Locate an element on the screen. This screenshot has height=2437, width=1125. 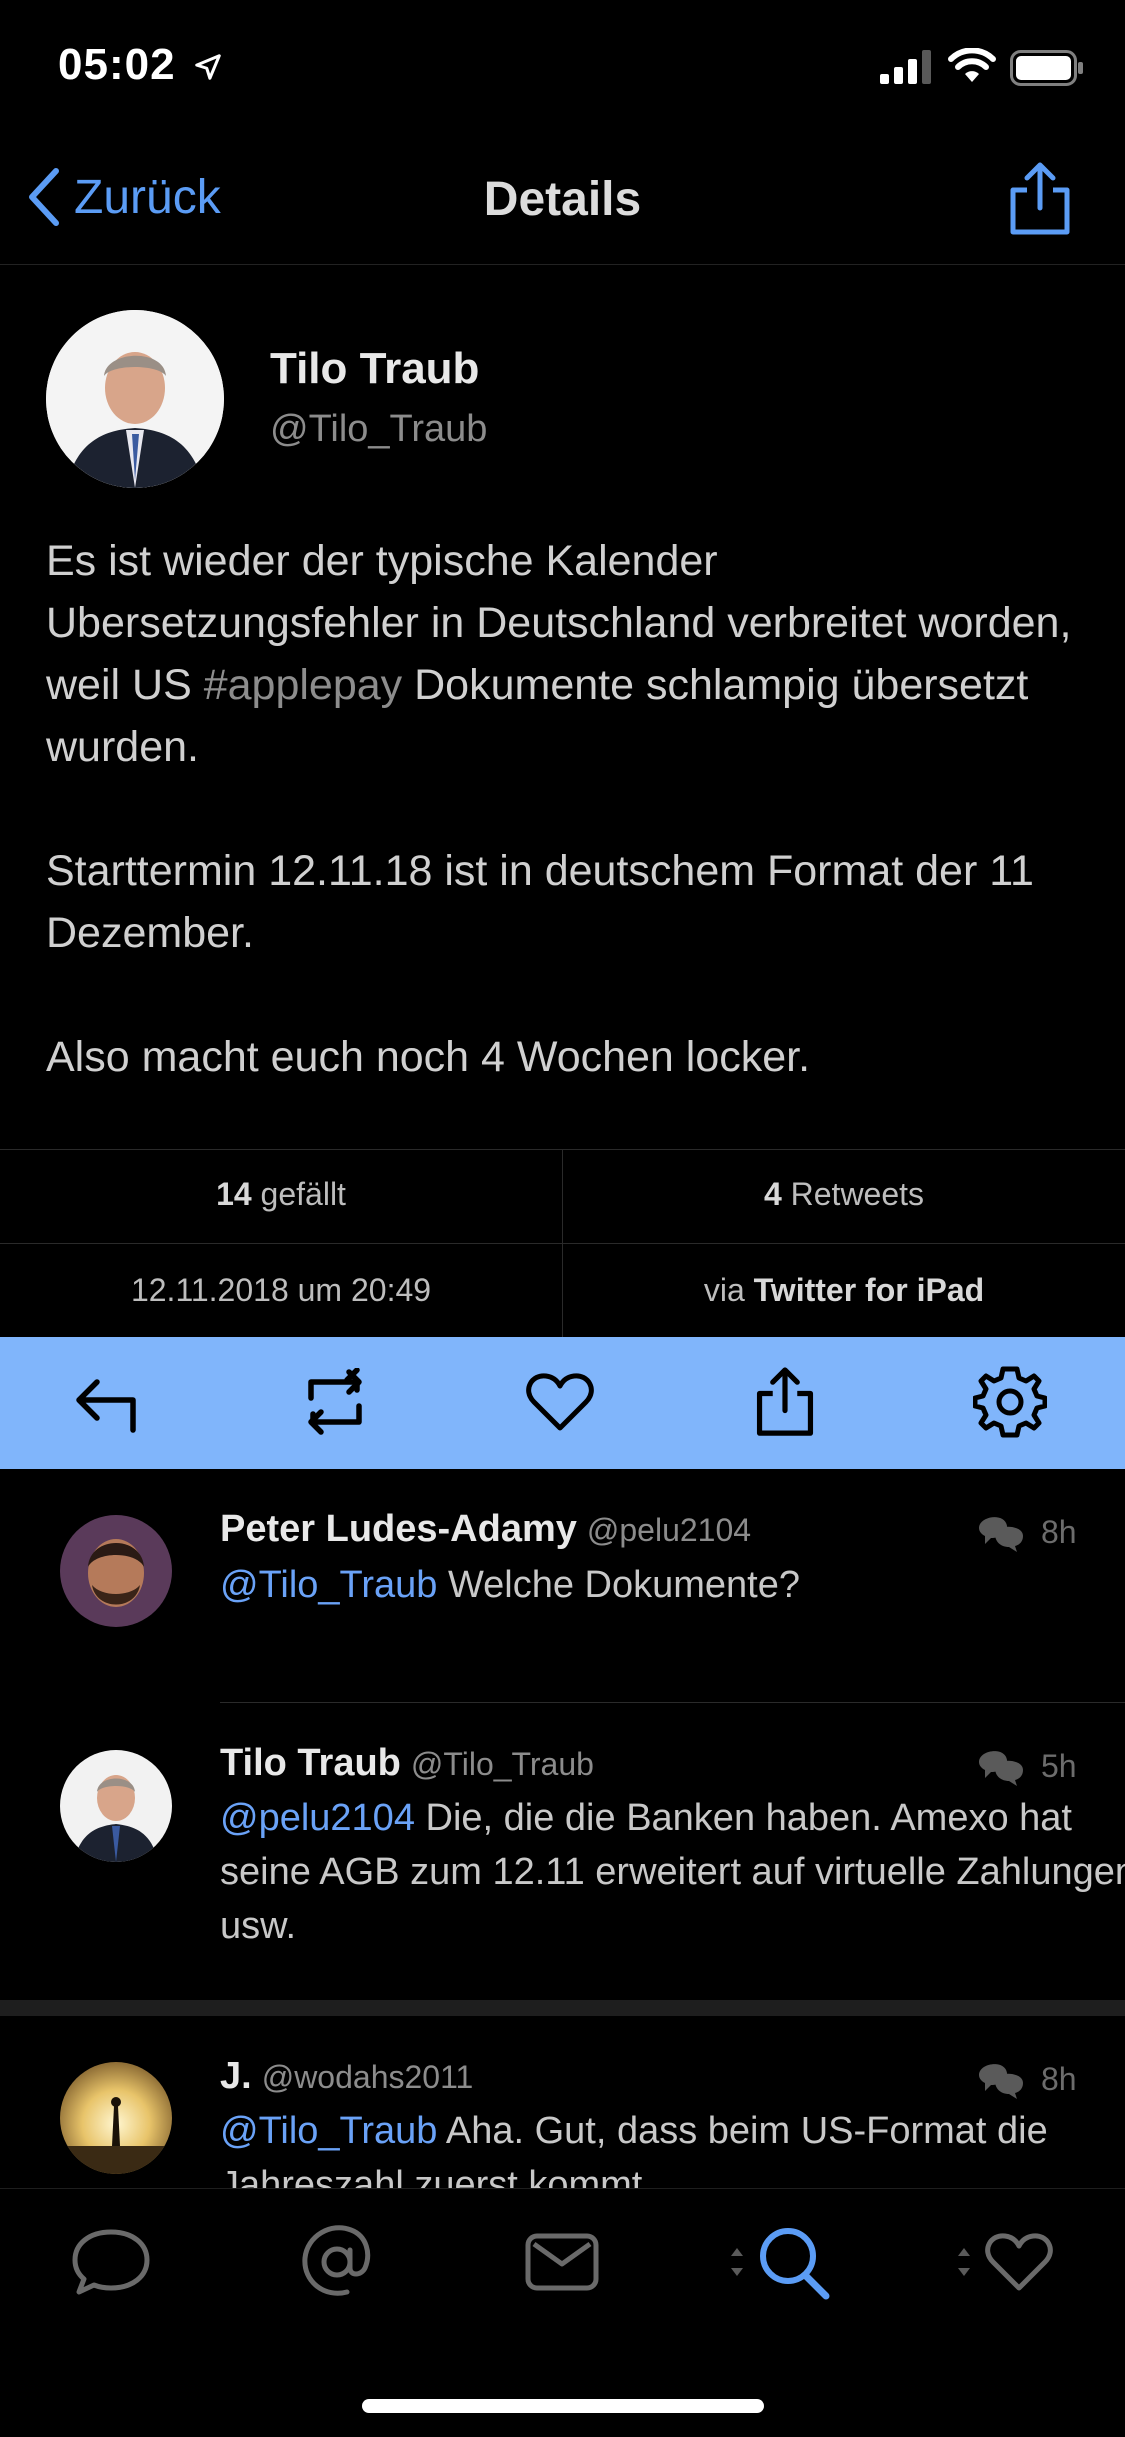
reply-header: Tilo Traub @Tilo_Traub is located at coordinates (407, 1763).